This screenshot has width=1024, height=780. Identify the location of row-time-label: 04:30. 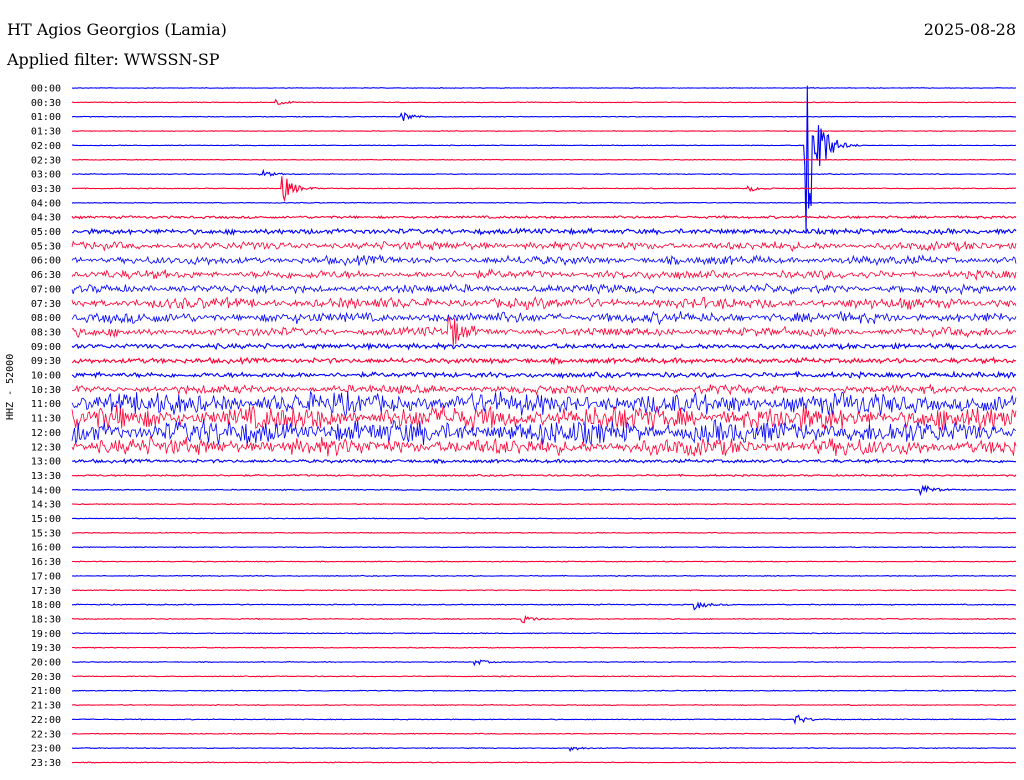
(46, 218).